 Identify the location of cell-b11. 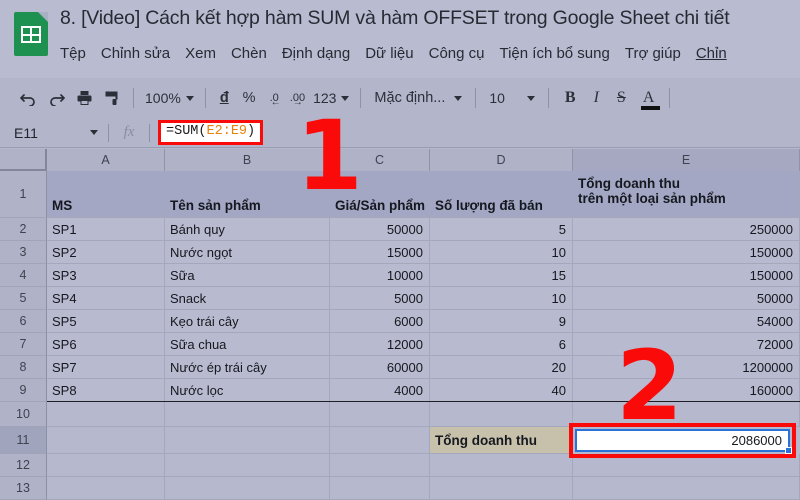
(247, 440).